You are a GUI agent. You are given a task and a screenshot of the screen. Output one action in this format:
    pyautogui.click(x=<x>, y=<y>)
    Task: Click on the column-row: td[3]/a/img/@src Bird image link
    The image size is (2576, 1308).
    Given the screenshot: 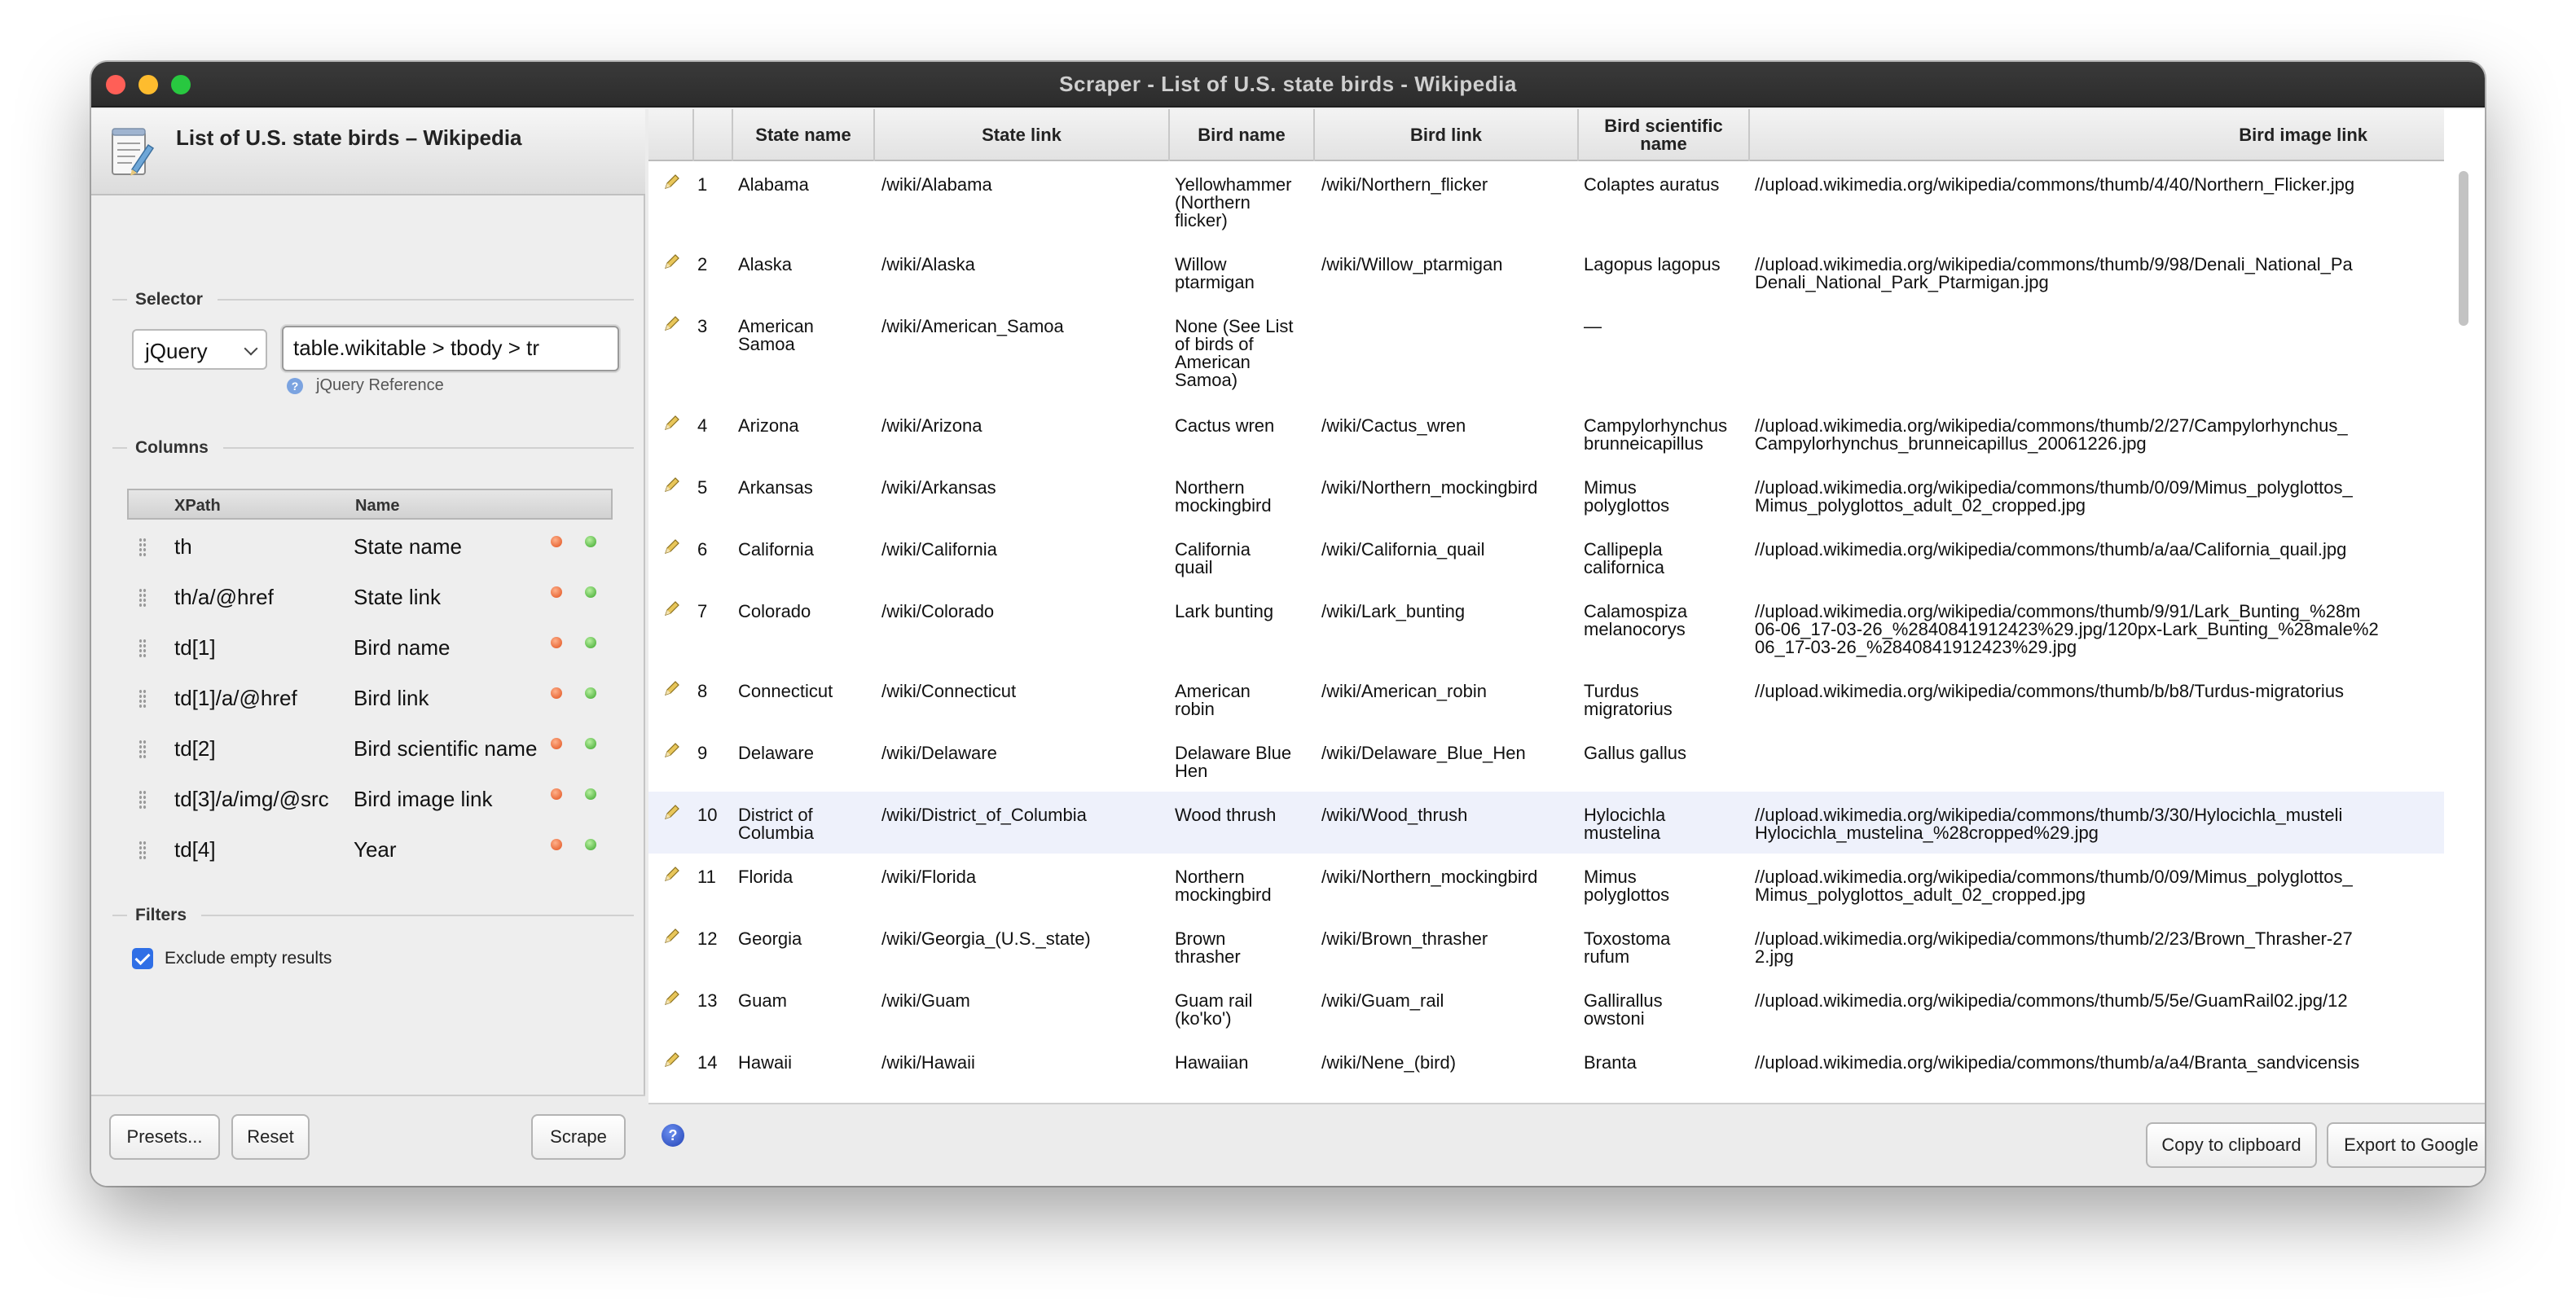 What is the action you would take?
    pyautogui.click(x=370, y=798)
    